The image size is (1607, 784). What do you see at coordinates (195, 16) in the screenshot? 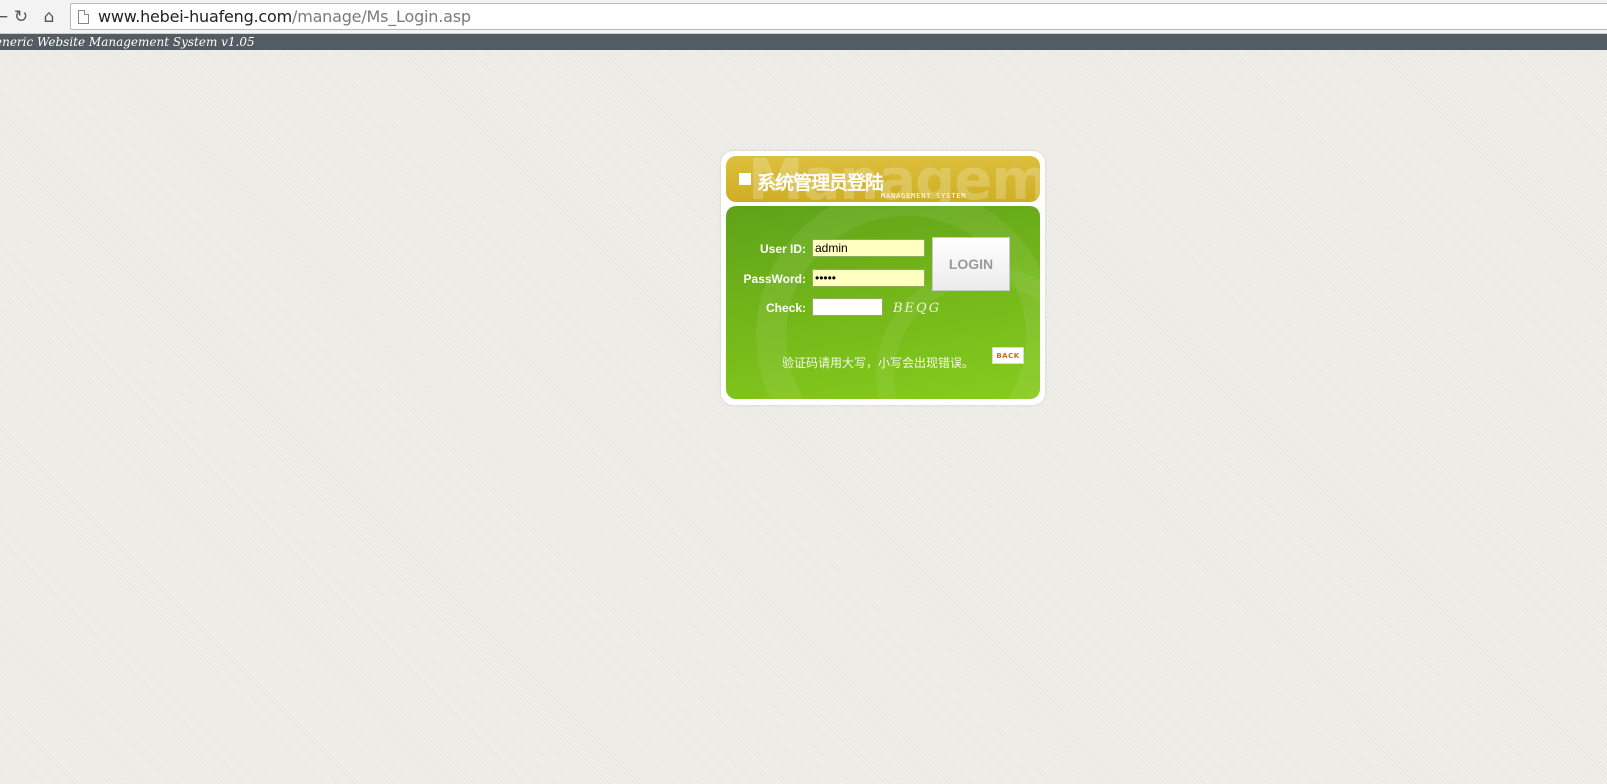
I see `url-host: www.hebei-huafeng.com` at bounding box center [195, 16].